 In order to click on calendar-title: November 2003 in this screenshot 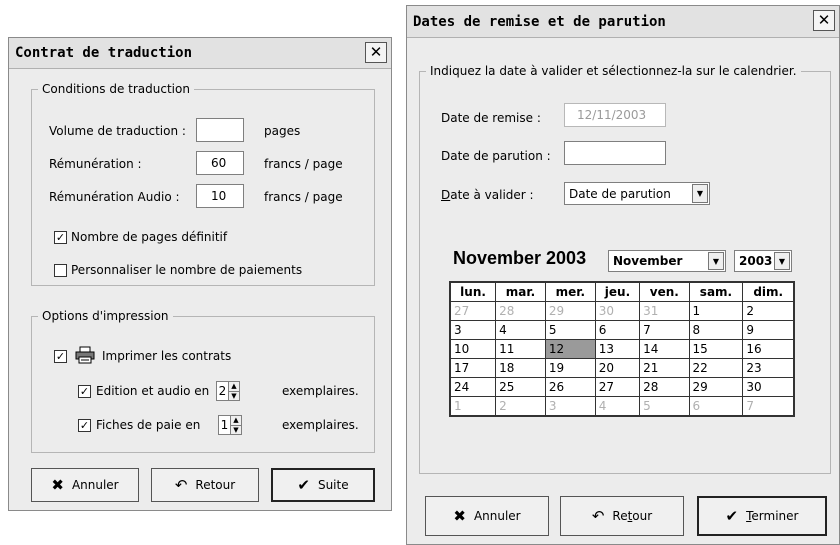, I will do `click(520, 258)`.